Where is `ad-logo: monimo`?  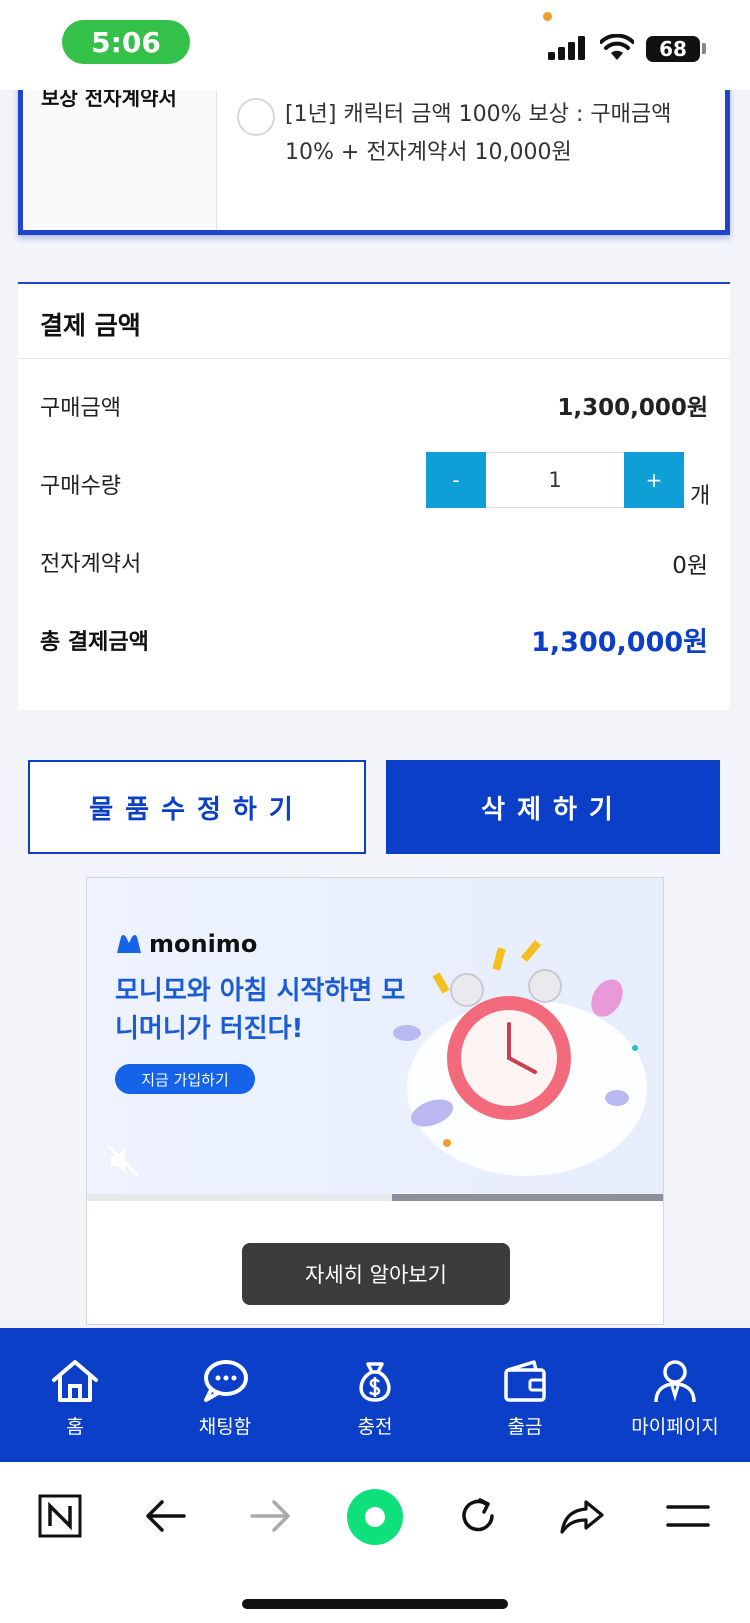 ad-logo: monimo is located at coordinates (186, 944).